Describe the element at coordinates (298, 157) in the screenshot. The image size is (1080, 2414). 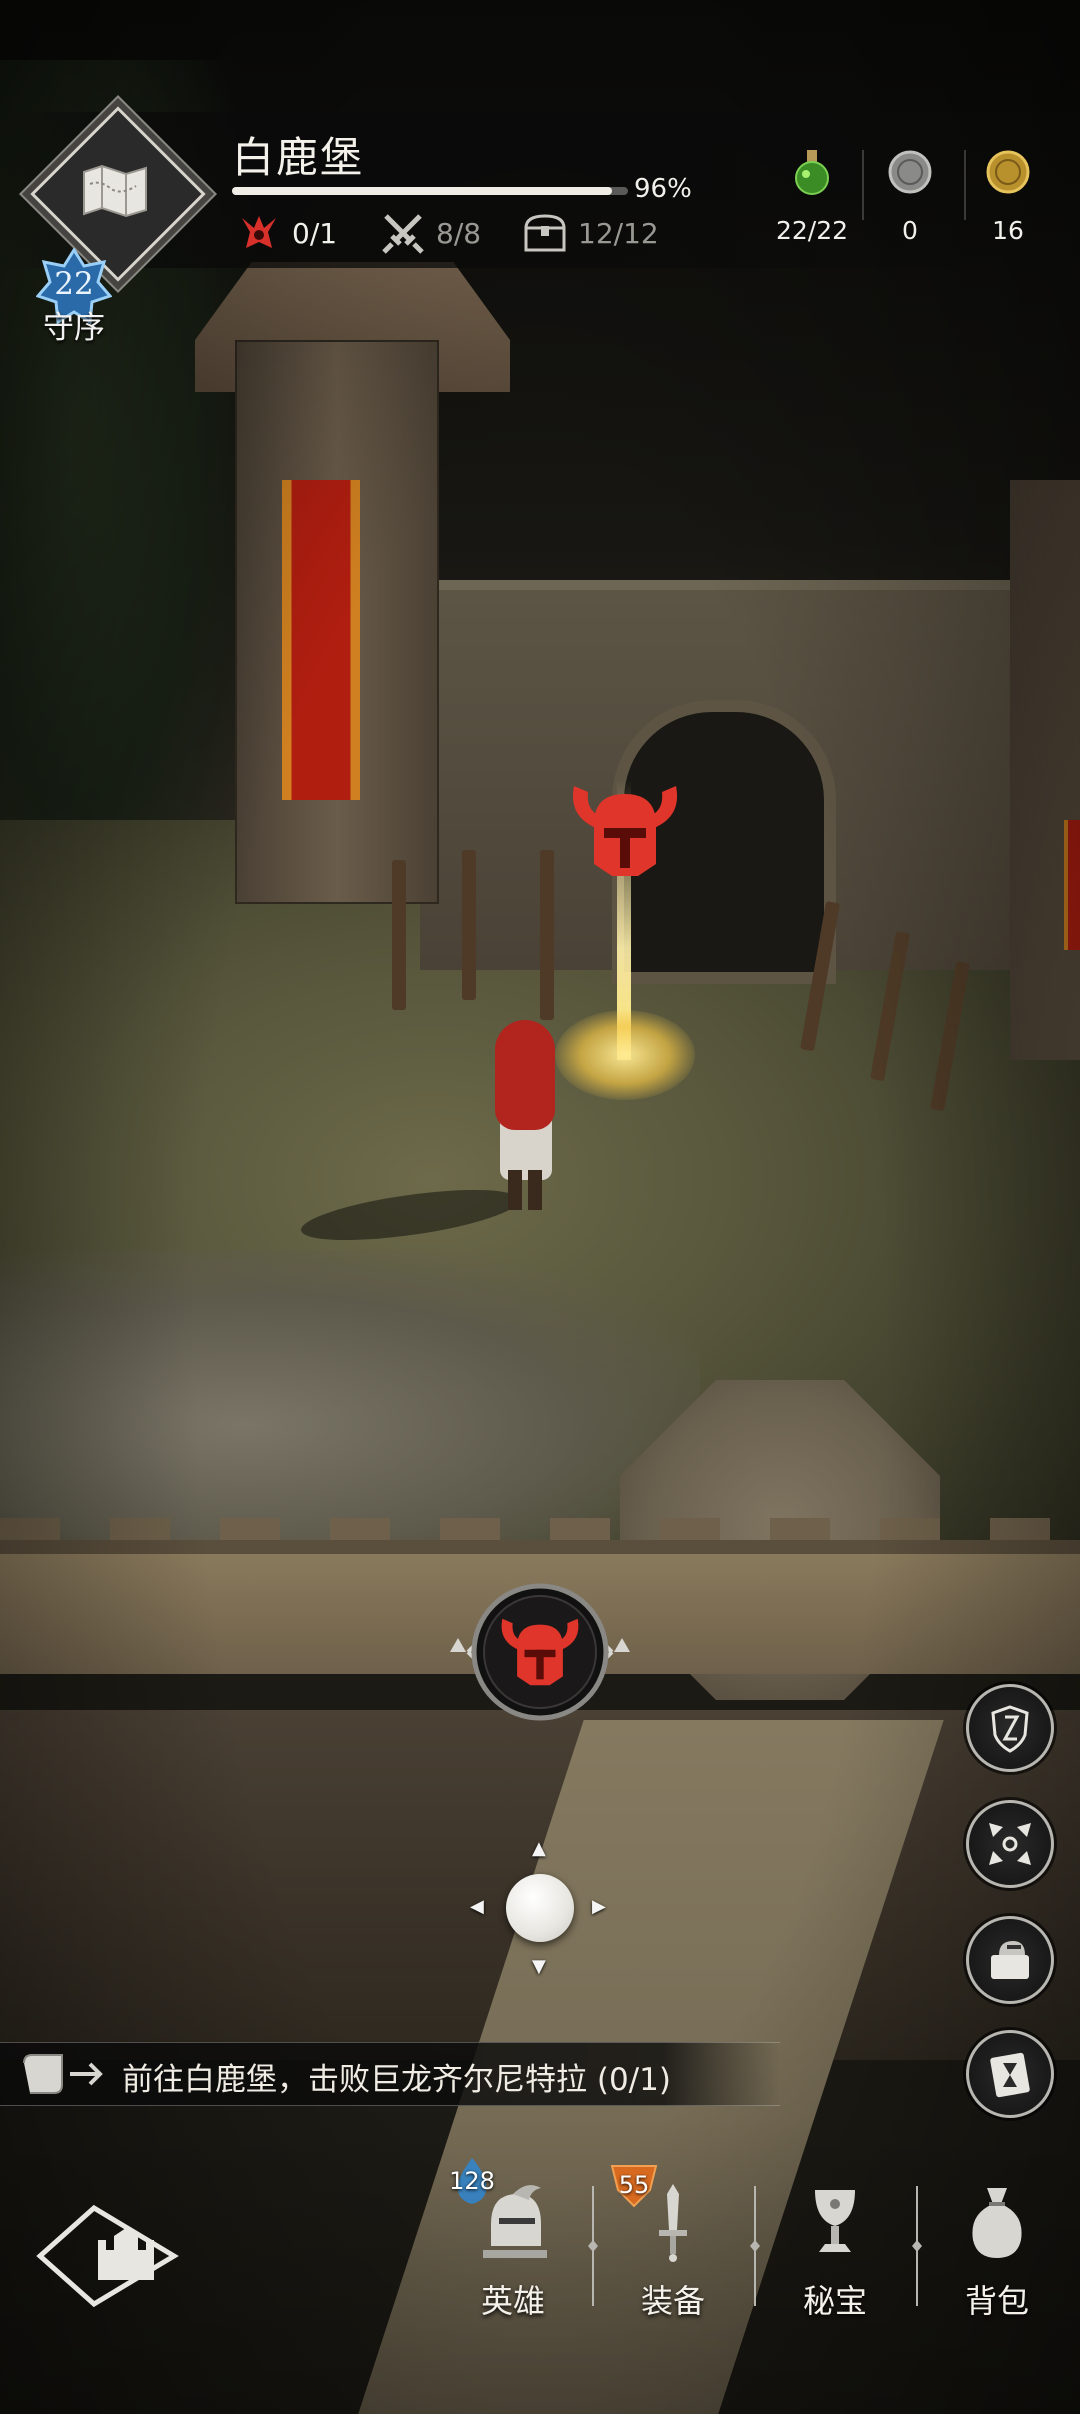
I see `area-title: 白鹿堡` at that location.